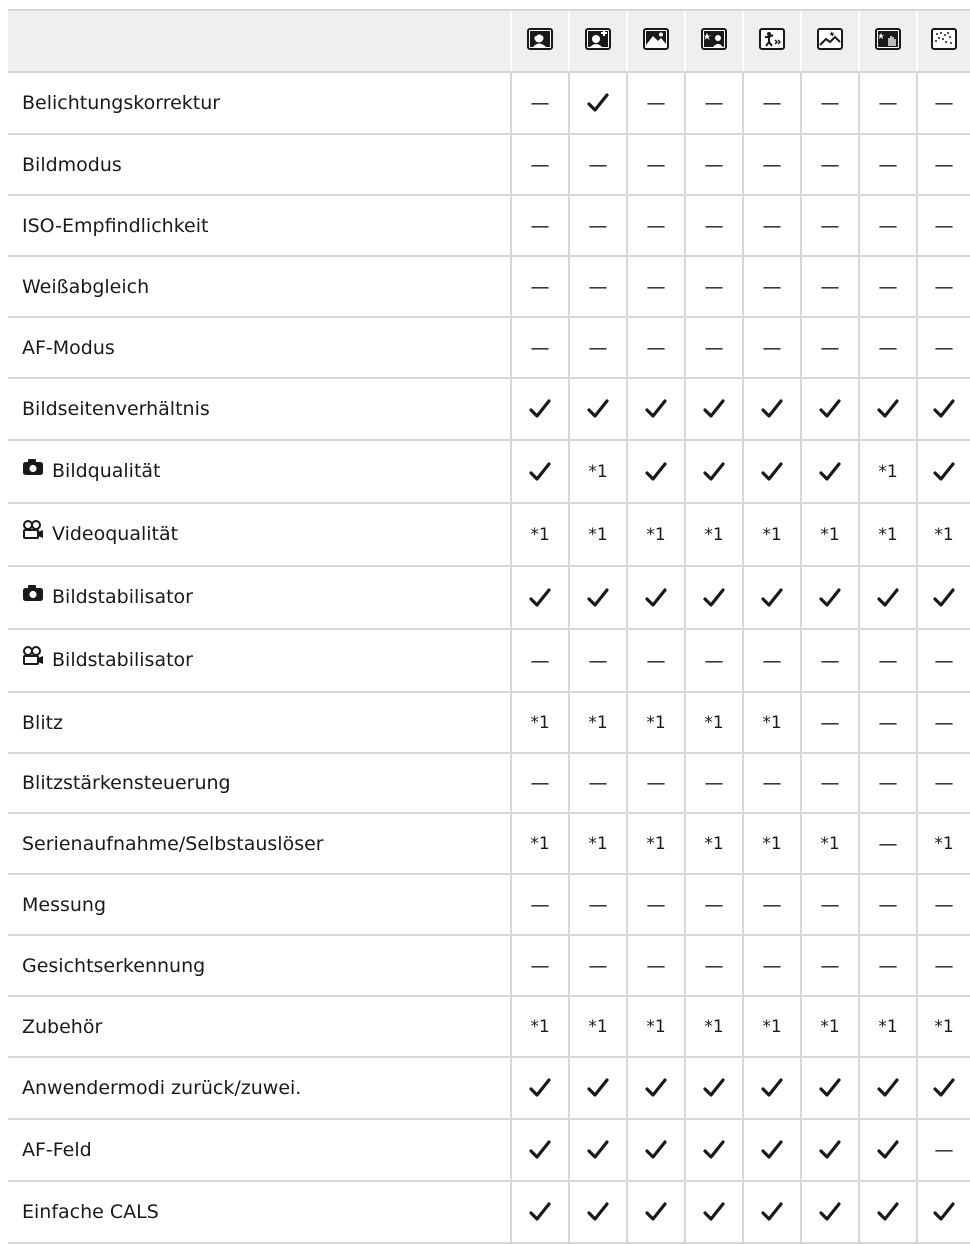 This screenshot has width=970, height=1244. I want to click on row-label-cell: Videoqualität, so click(259, 535).